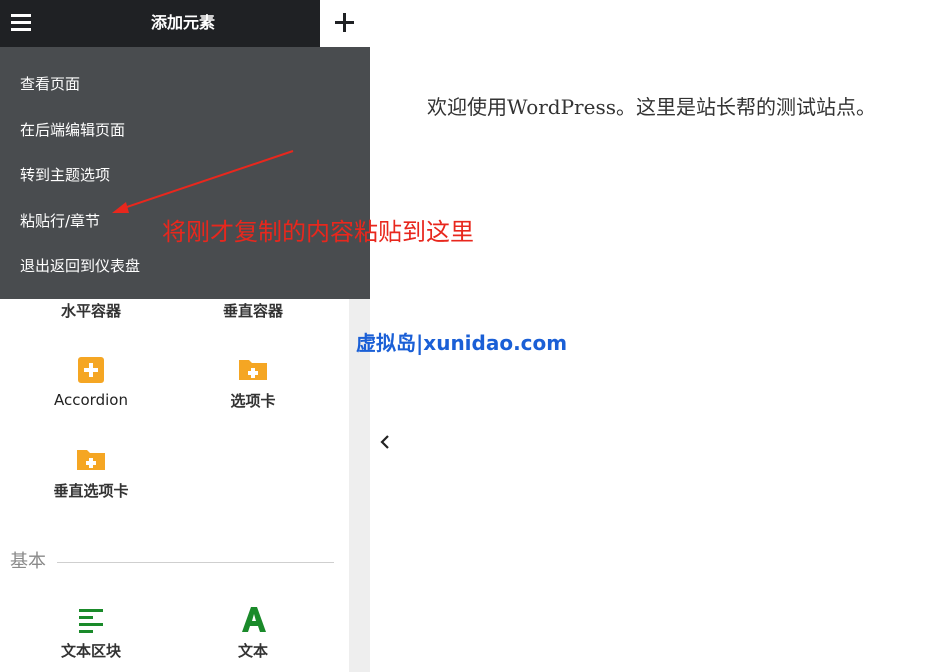 The image size is (927, 672). Describe the element at coordinates (60, 220) in the screenshot. I see `menu-item-paste-row: 粘贴行/章节` at that location.